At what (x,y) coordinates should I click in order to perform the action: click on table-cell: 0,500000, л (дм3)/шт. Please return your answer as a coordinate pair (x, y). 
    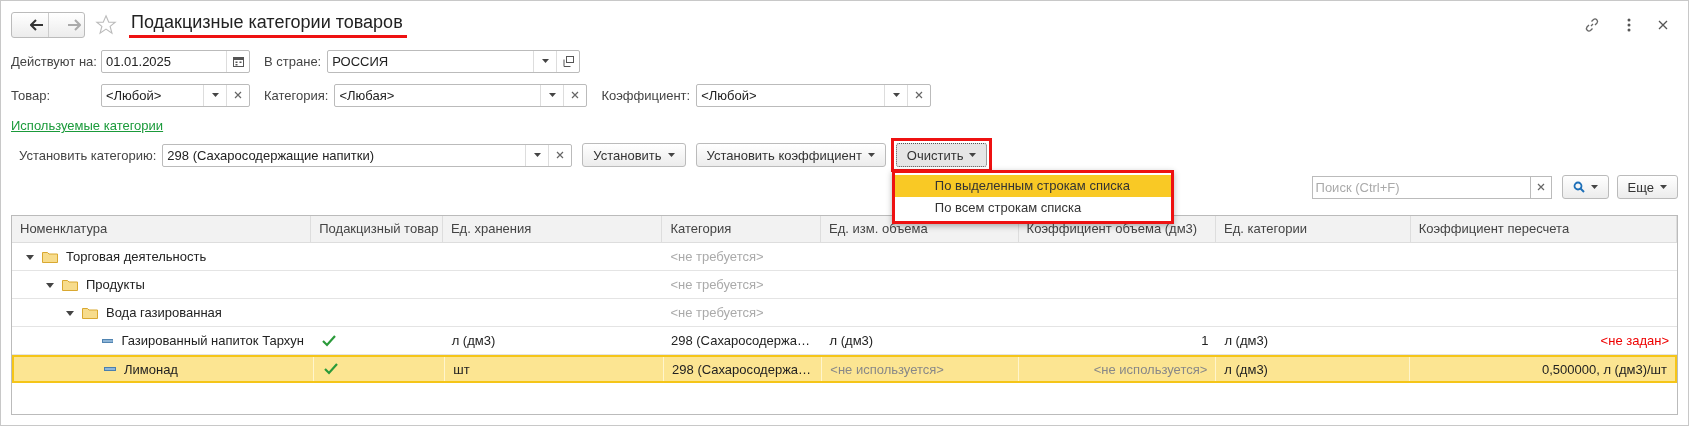
    Looking at the image, I should click on (1604, 369).